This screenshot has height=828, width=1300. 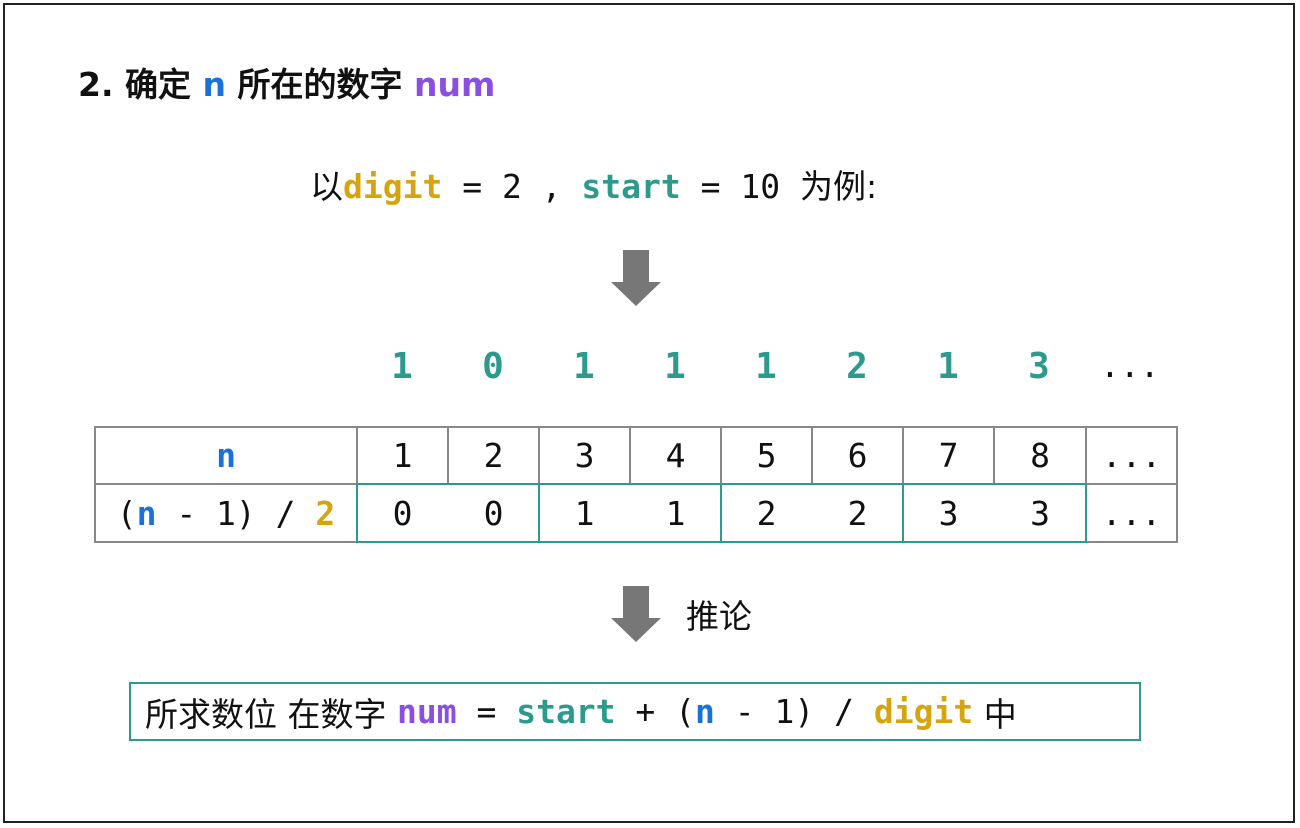 I want to click on title-var-num: num, so click(x=454, y=84).